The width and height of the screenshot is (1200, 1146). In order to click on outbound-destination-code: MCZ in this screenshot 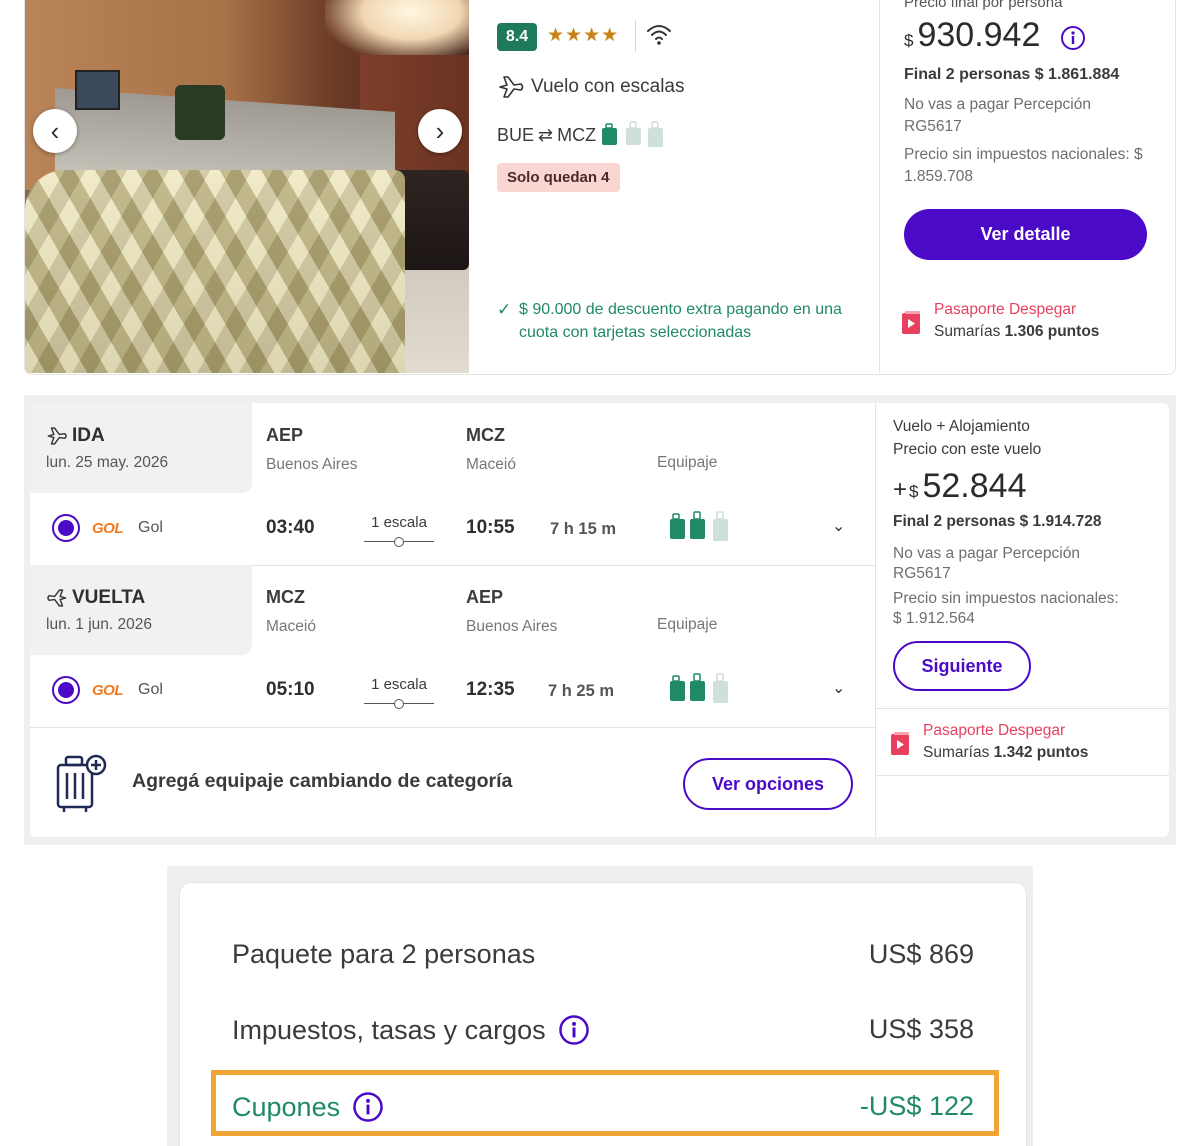, I will do `click(485, 435)`.